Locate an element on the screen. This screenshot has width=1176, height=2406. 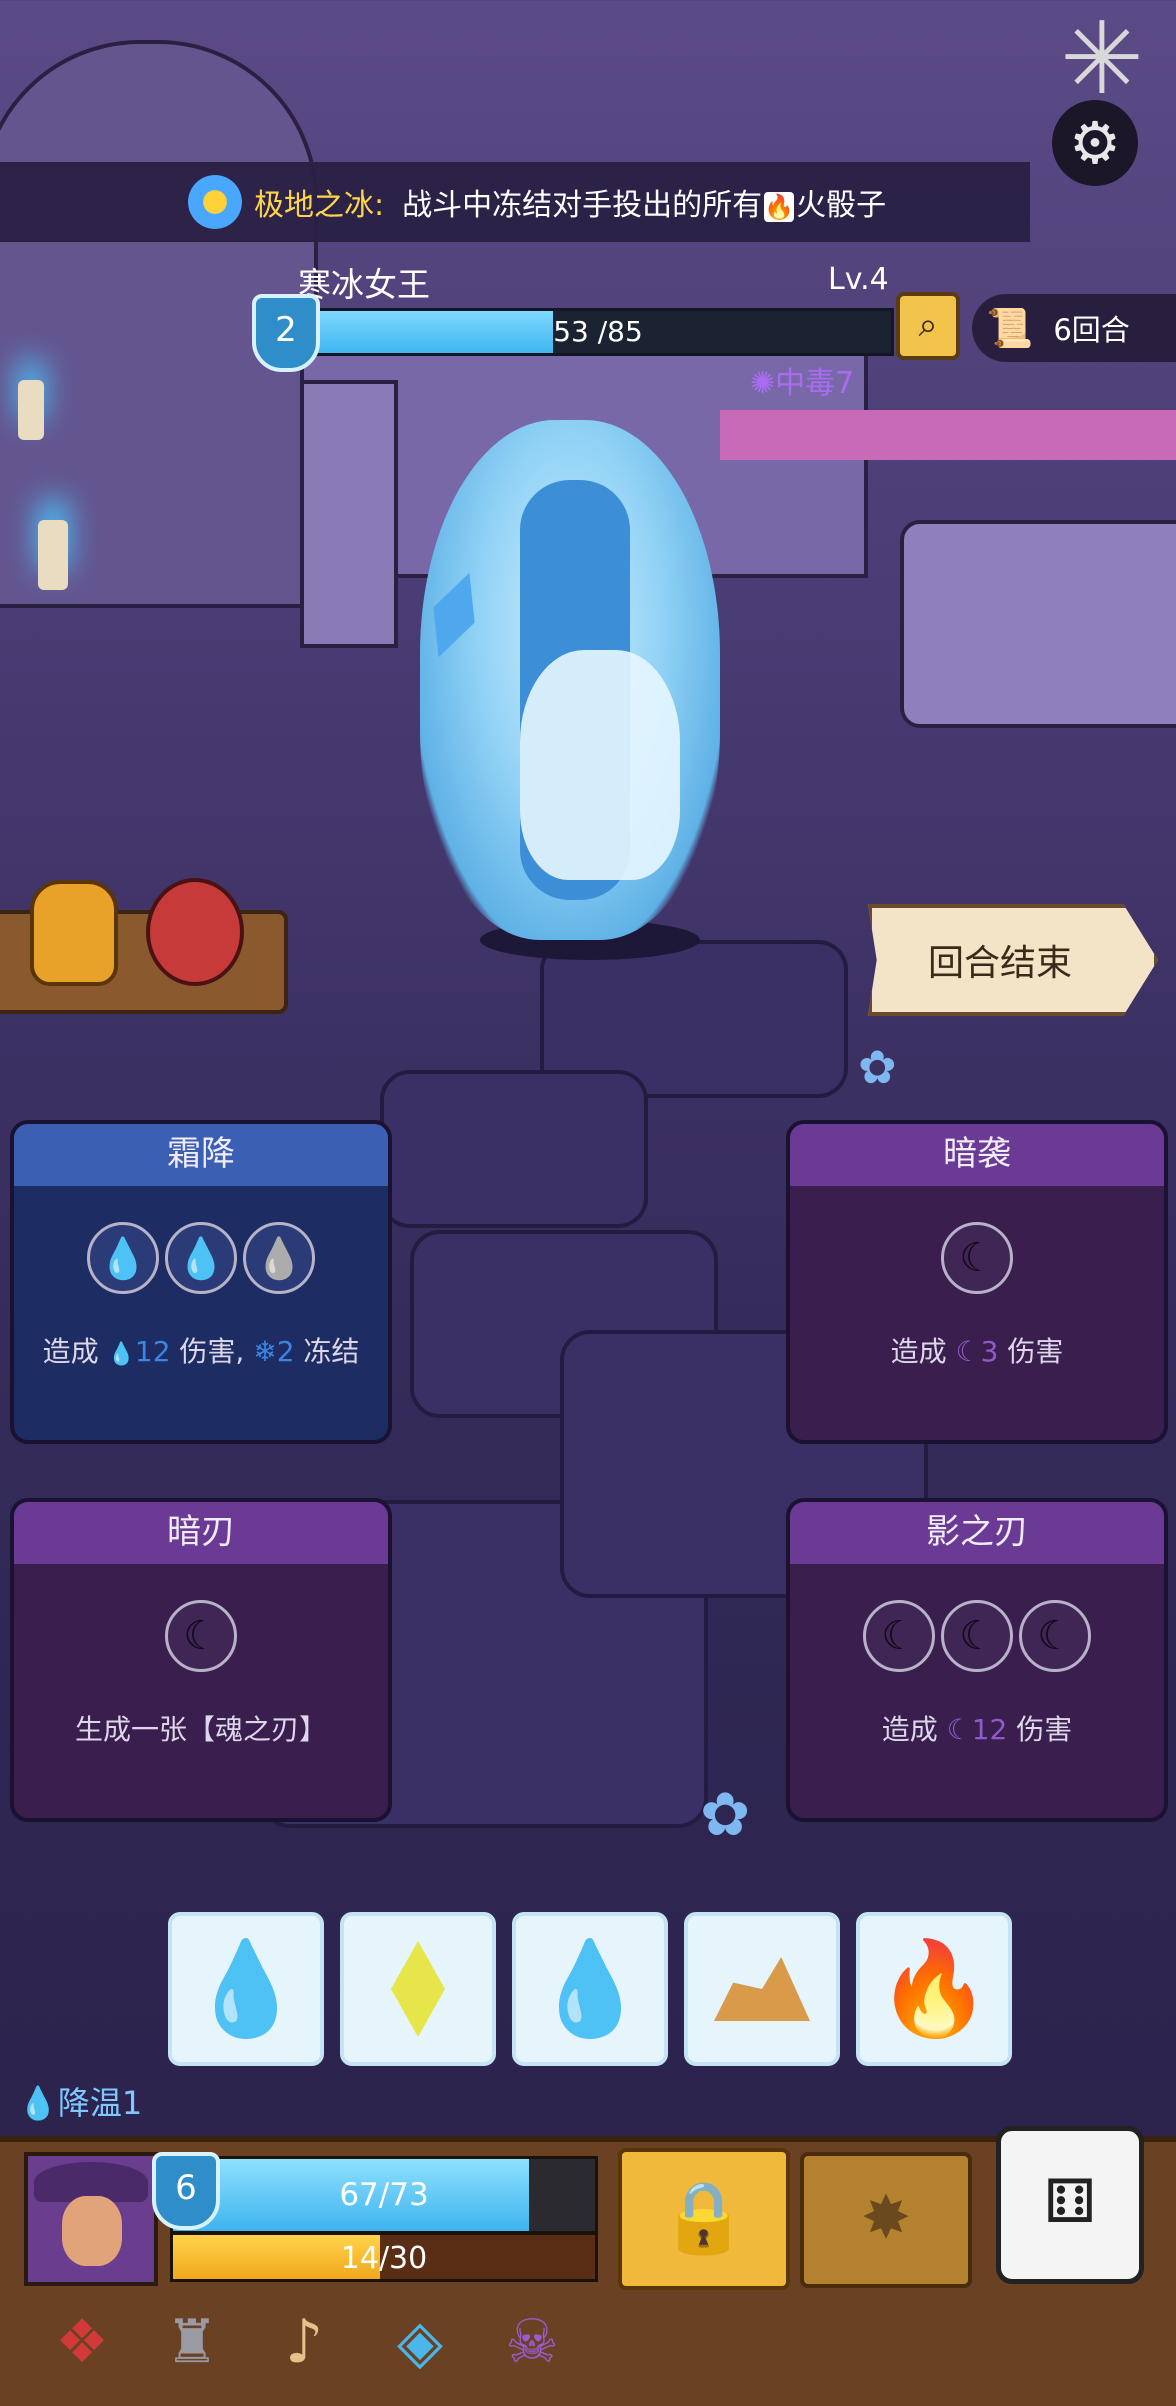
lock-icon: 🔒 is located at coordinates (704, 2217).